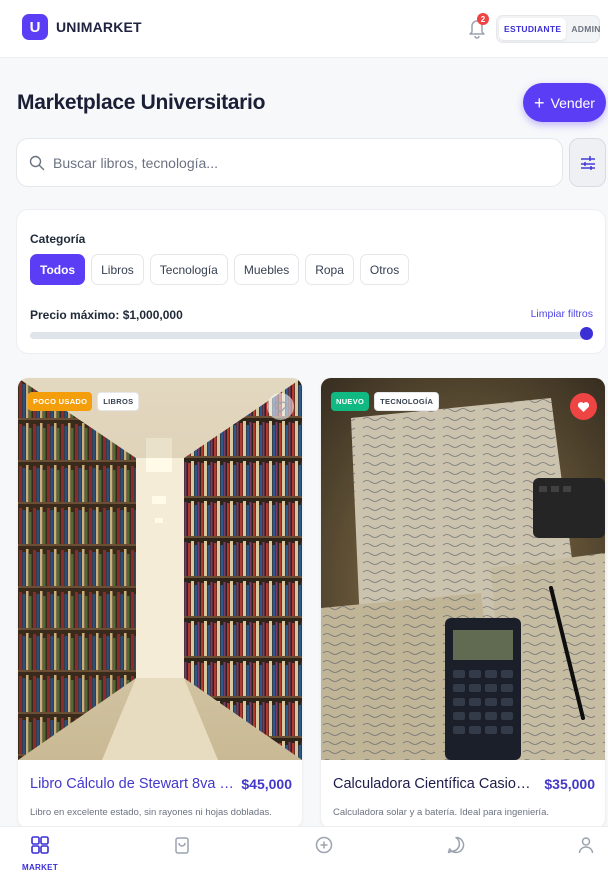 The height and width of the screenshot is (875, 608). Describe the element at coordinates (117, 269) in the screenshot. I see `category-chip-libros: Libros` at that location.